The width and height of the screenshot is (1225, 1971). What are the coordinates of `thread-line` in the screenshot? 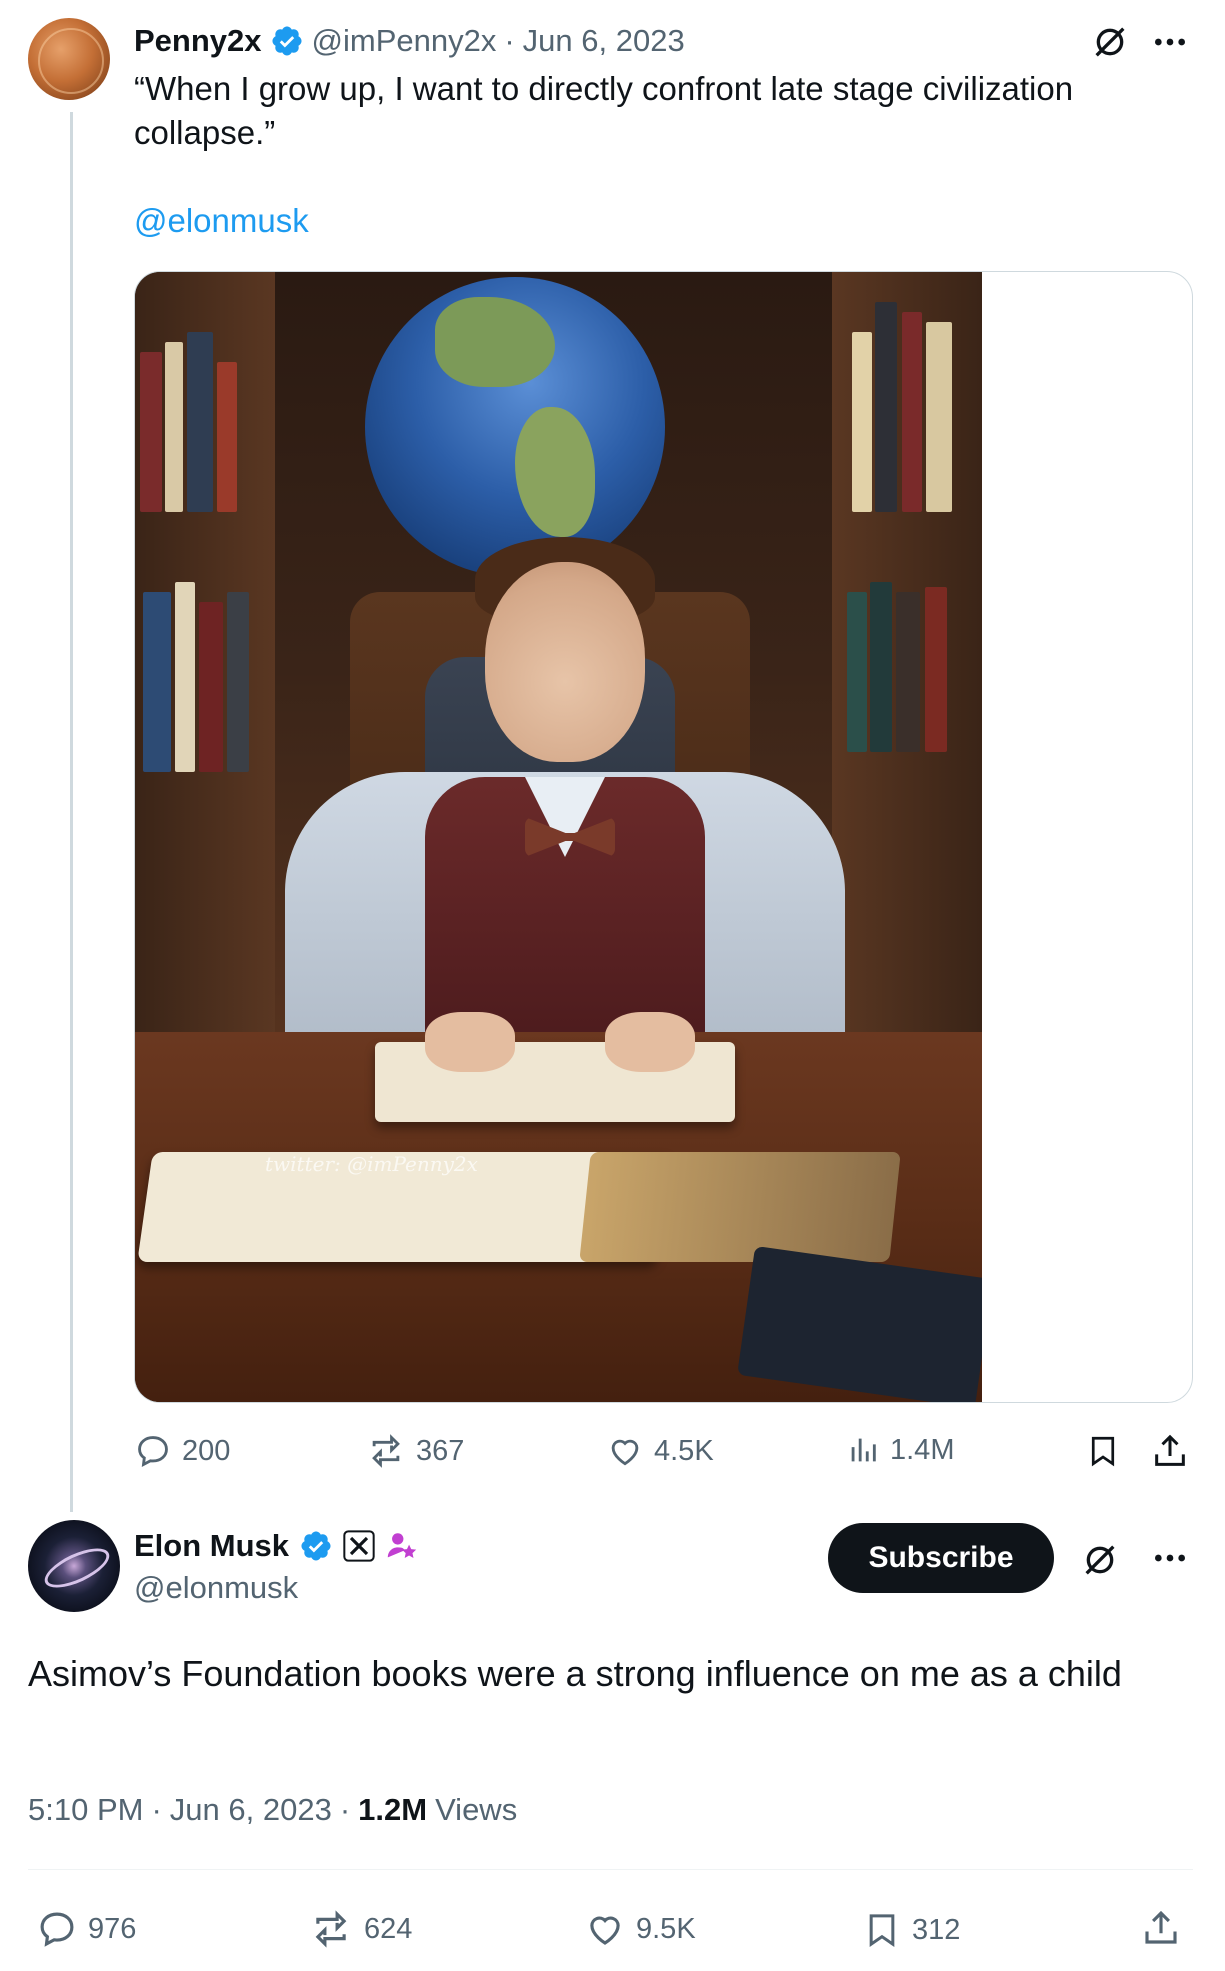 It's located at (71, 812).